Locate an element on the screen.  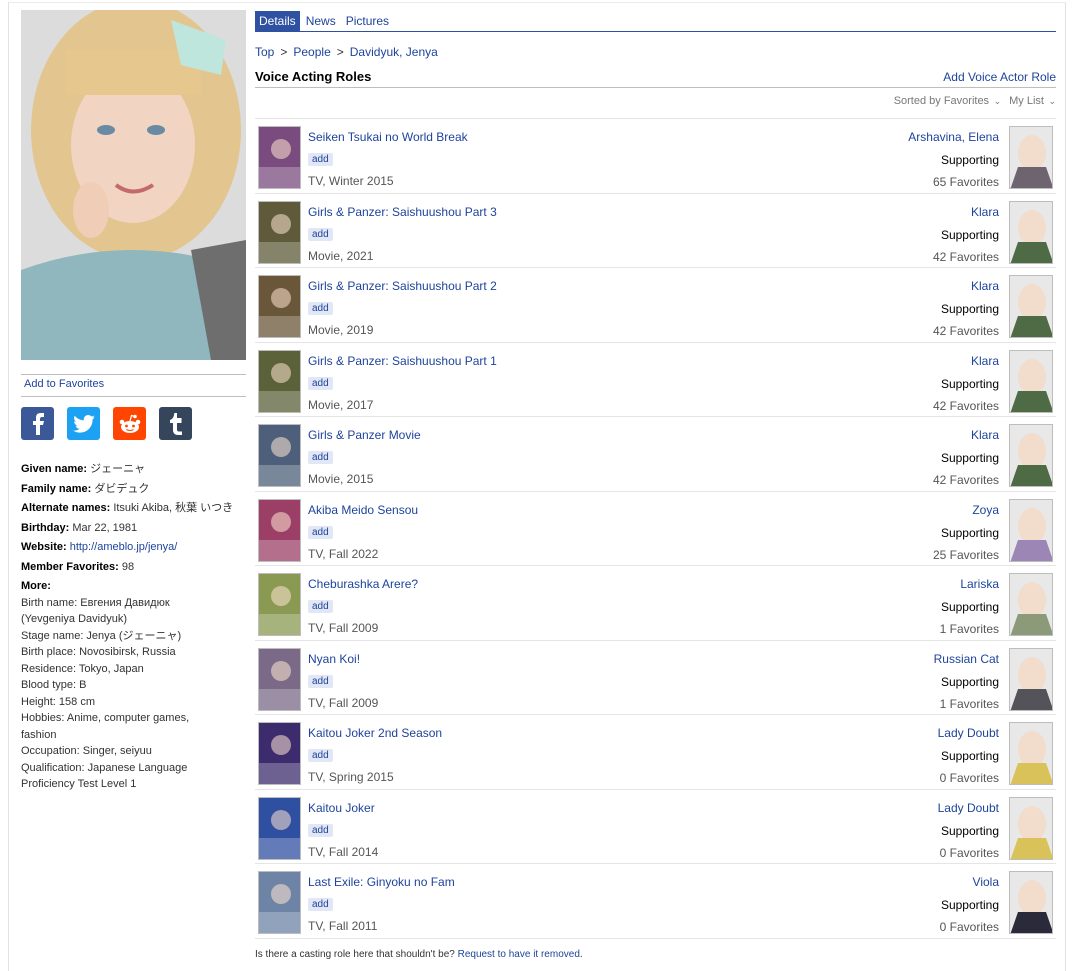
anime-title-link: Nyan Koi! is located at coordinates (334, 659).